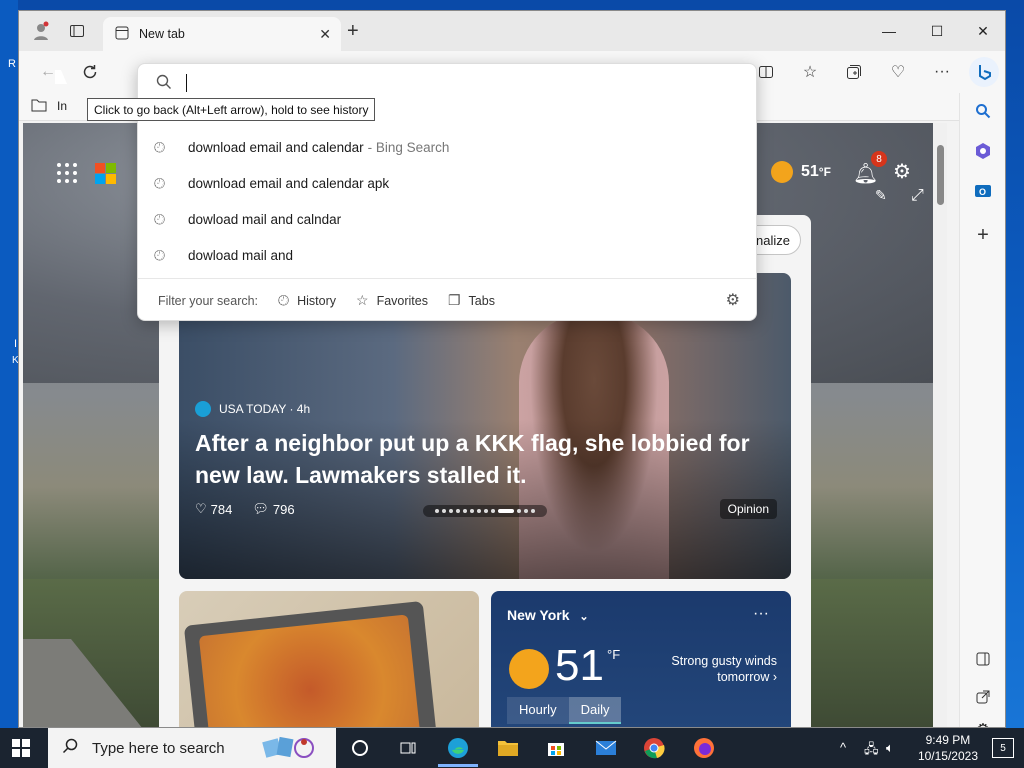  Describe the element at coordinates (584, 617) in the screenshot. I see `chevron-down-icon: ⌄` at that location.